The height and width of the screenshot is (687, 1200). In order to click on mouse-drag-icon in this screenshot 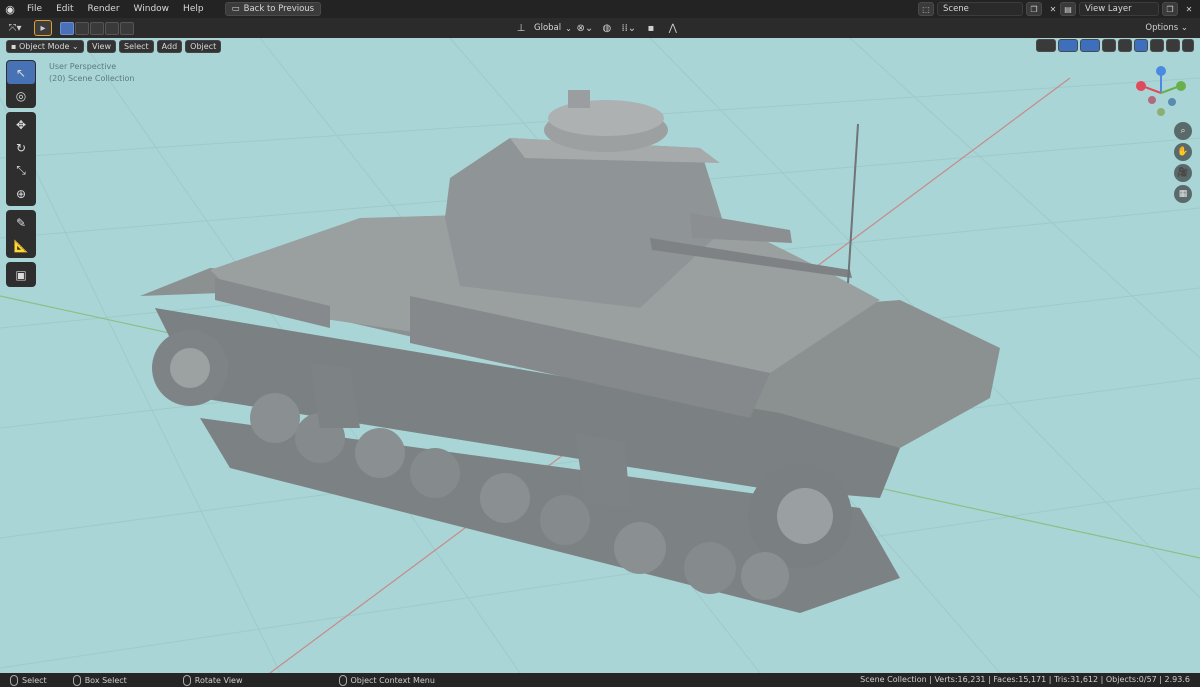, I will do `click(76, 680)`.